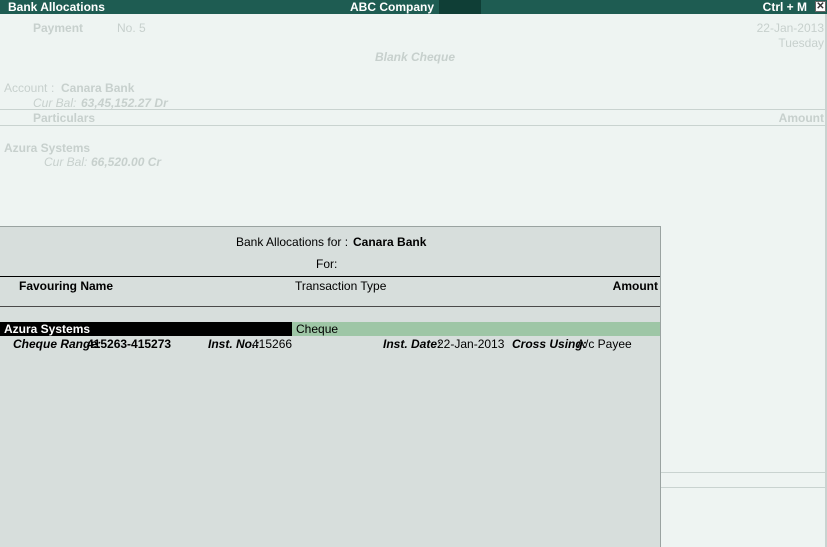  Describe the element at coordinates (64, 118) in the screenshot. I see `col-particulars: Particulars` at that location.